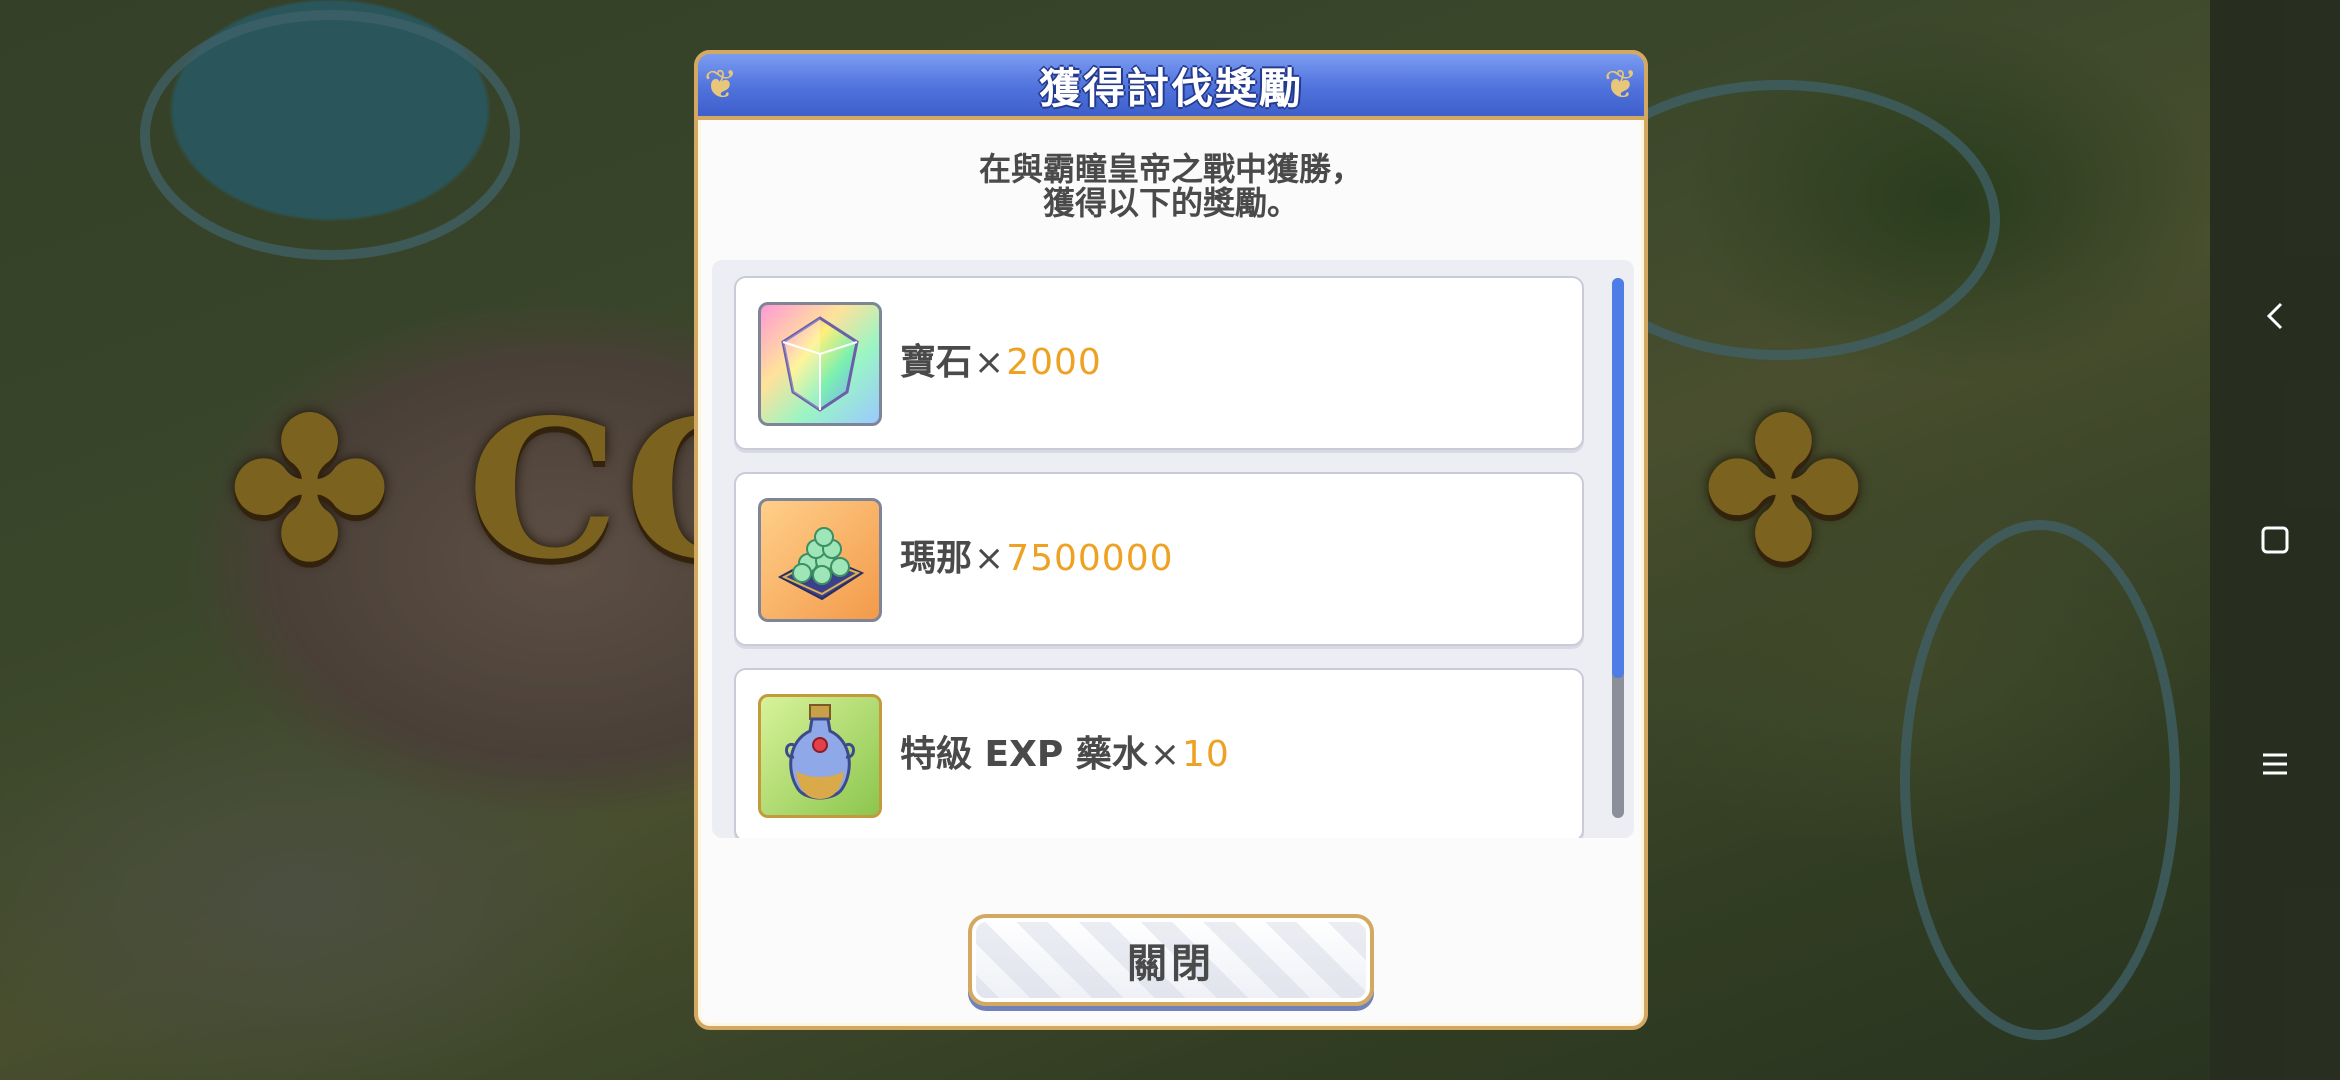 This screenshot has width=2340, height=1080. I want to click on close-button: 關閉, so click(1171, 960).